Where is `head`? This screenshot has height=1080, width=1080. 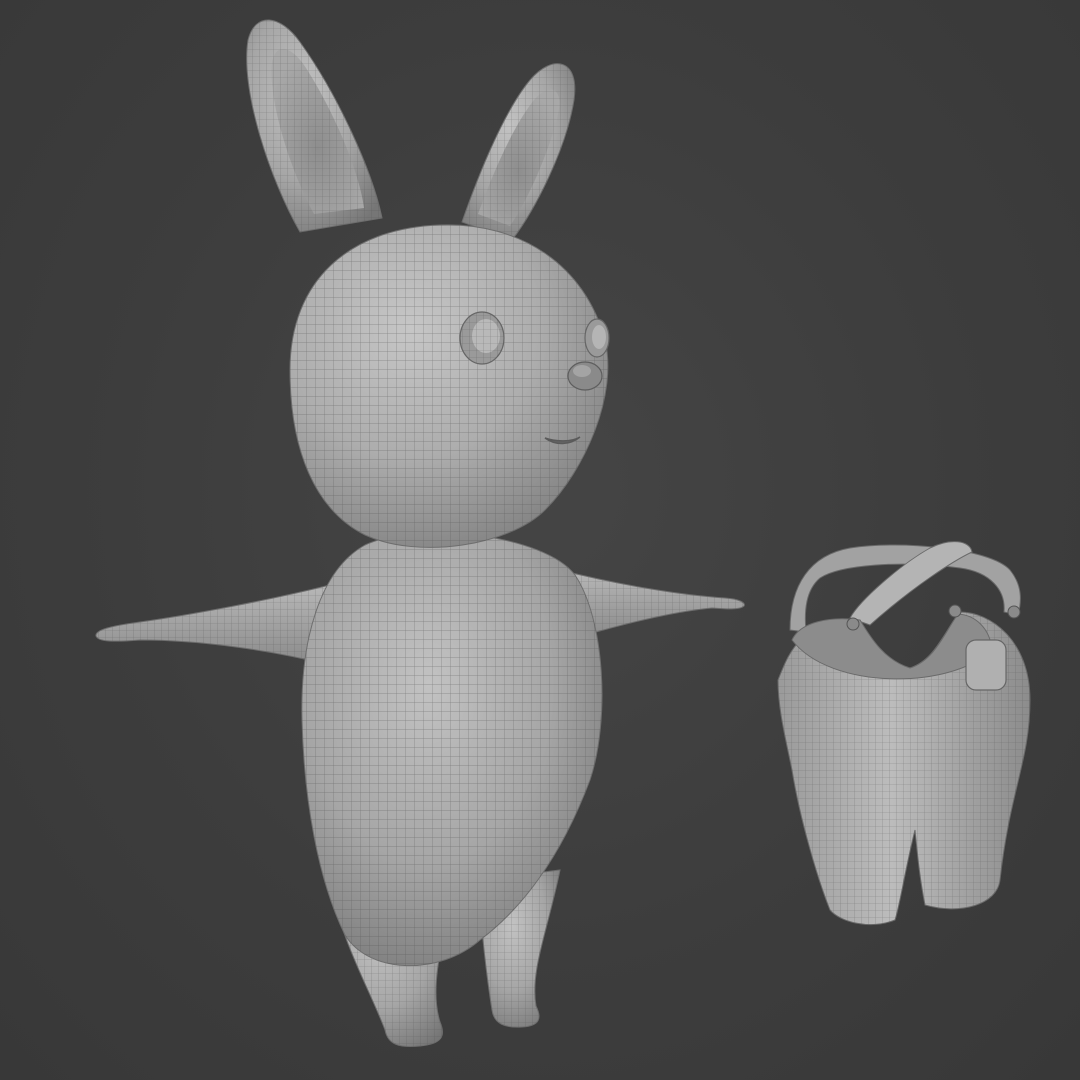 head is located at coordinates (449, 386).